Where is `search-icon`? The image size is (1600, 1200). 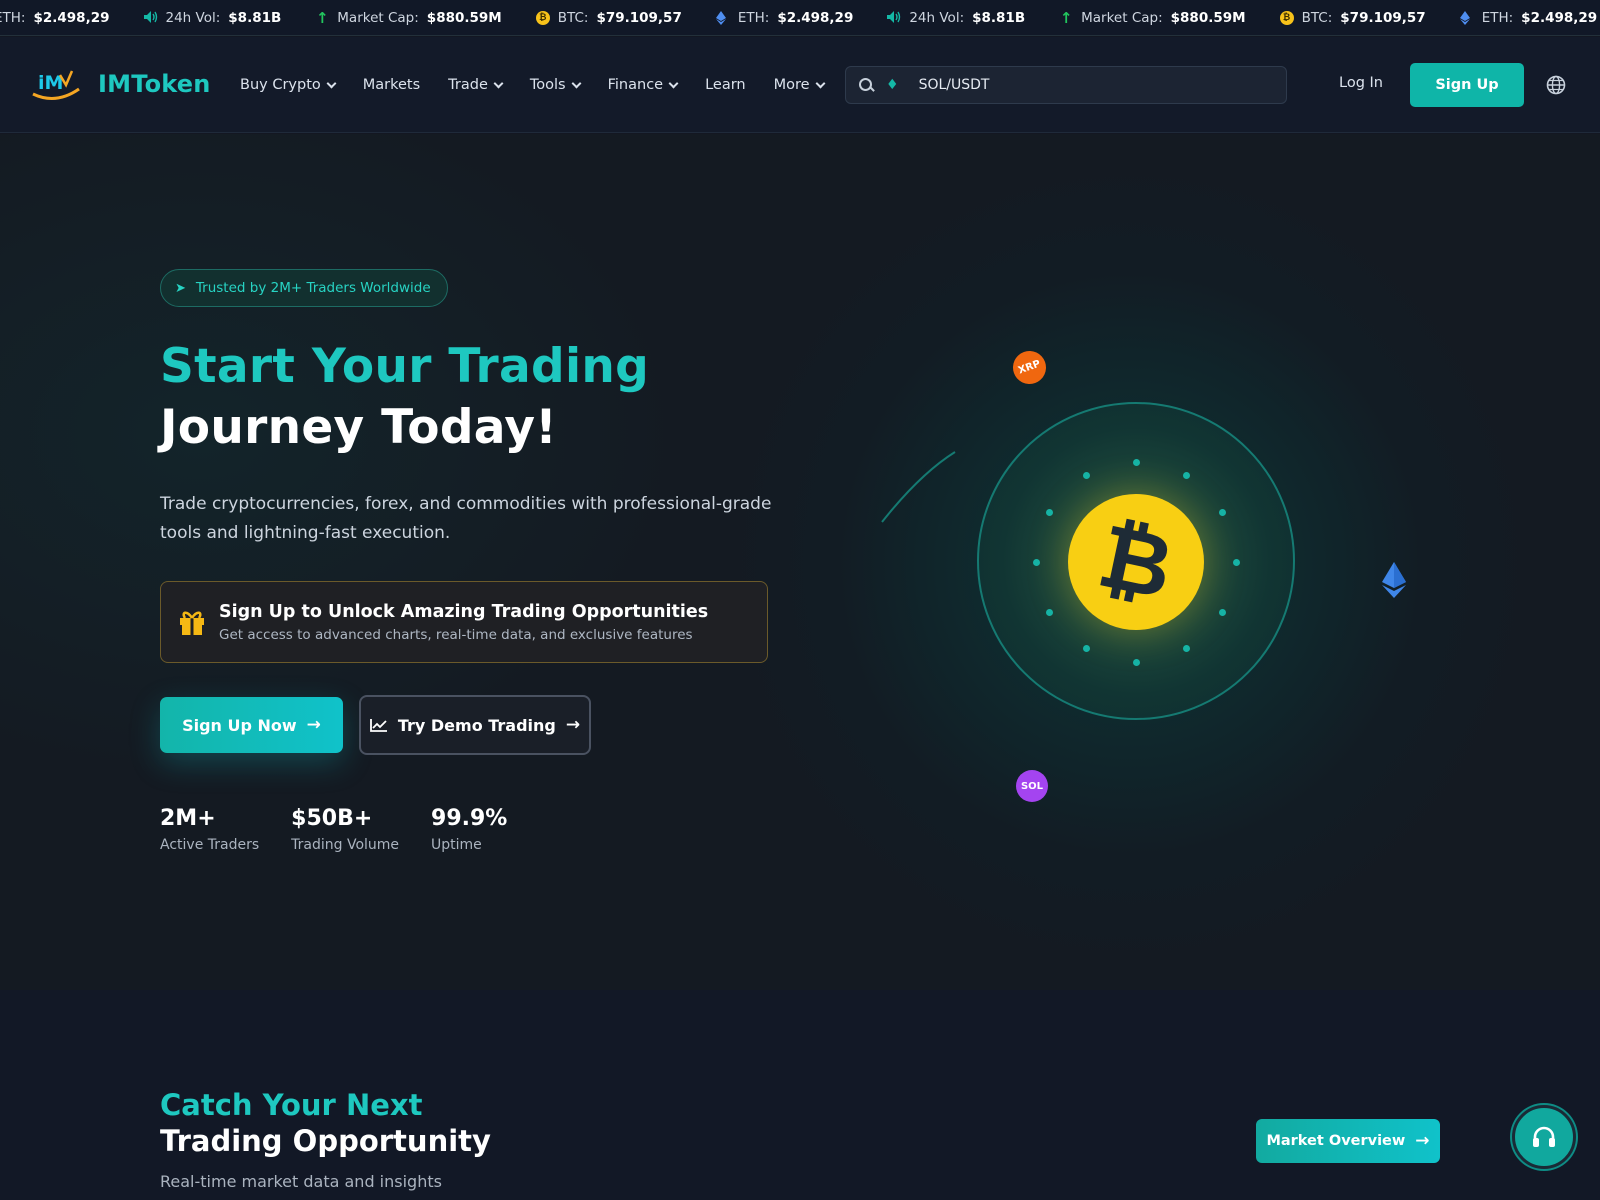 search-icon is located at coordinates (866, 85).